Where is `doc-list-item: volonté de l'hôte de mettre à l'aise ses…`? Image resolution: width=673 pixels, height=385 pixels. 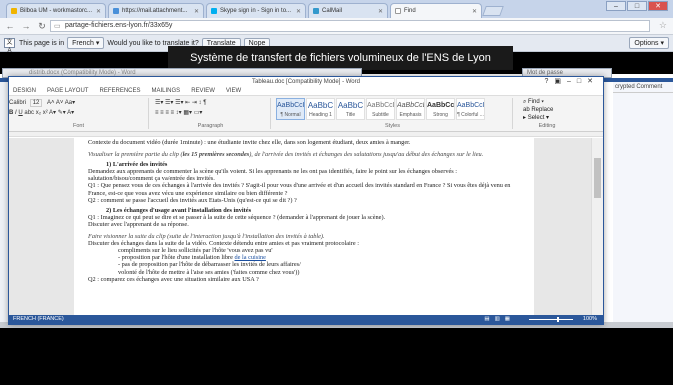 doc-list-item: volonté de l'hôte de mettre à l'aise ses… is located at coordinates (209, 272).